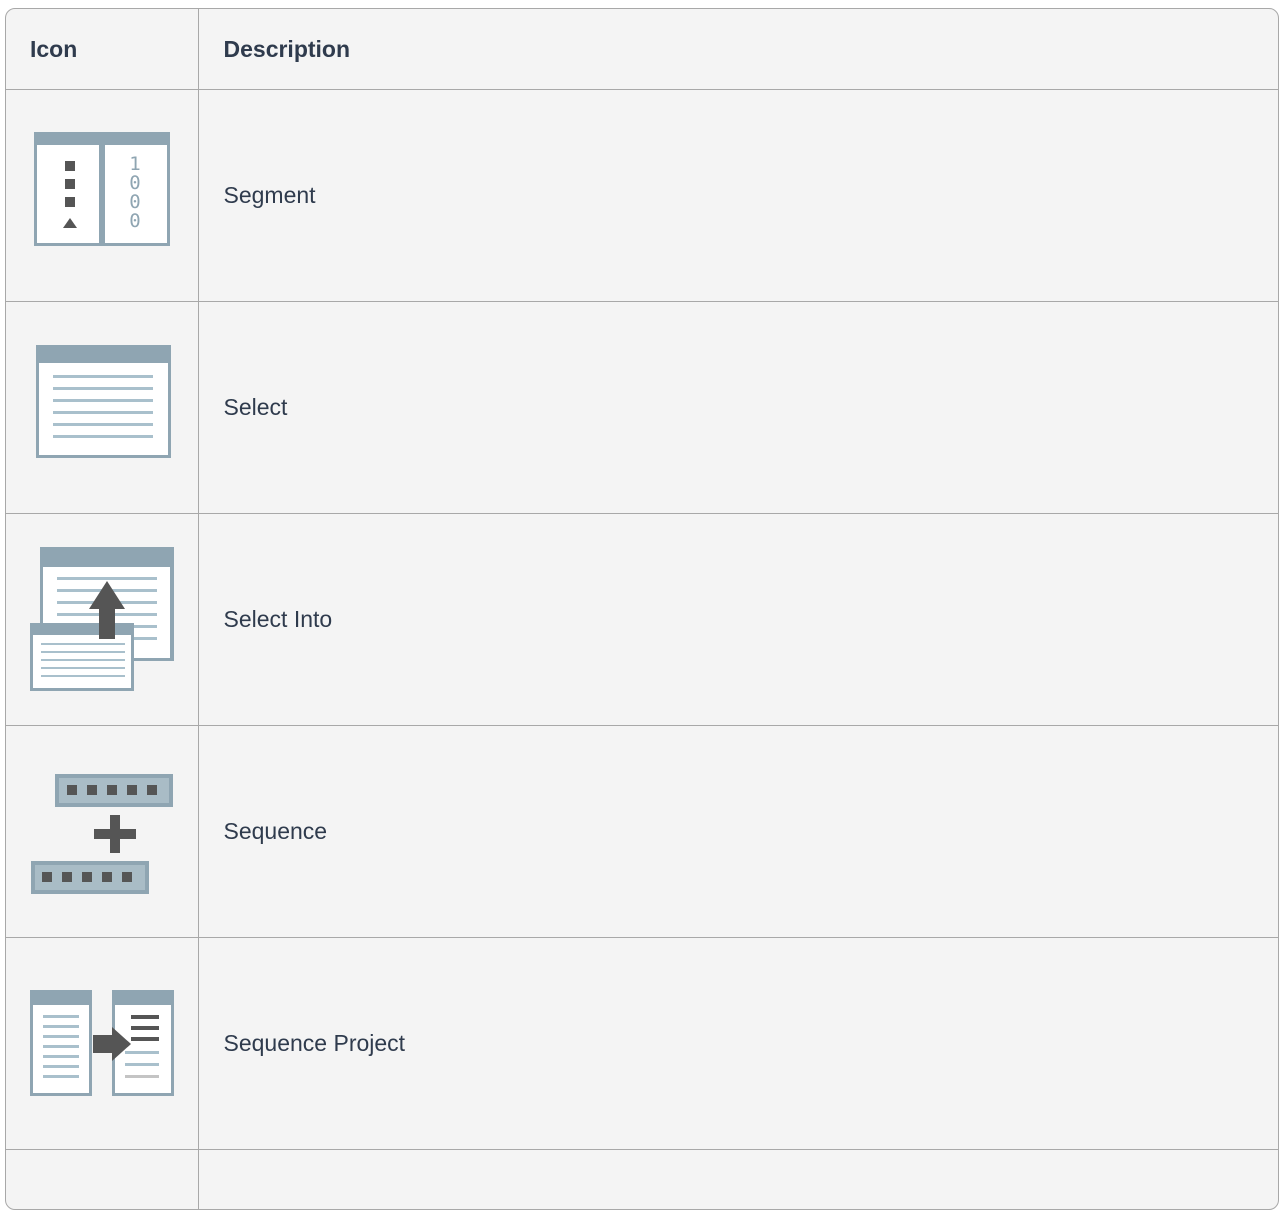 The image size is (1279, 1210). I want to click on header-description: Description, so click(738, 49).